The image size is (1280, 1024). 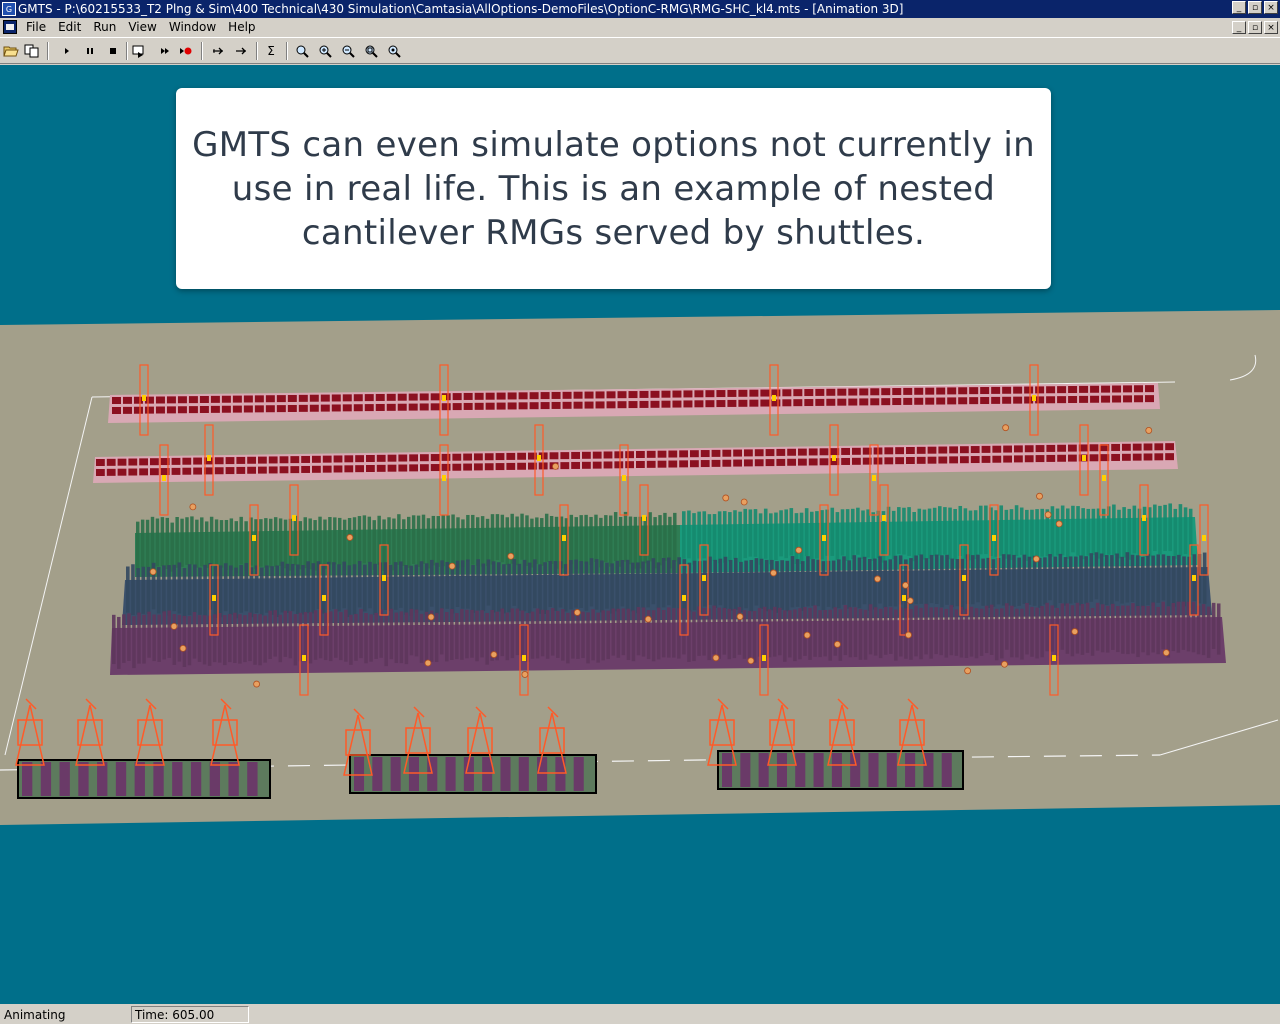 I want to click on toolbar: Σ, so click(x=640, y=50).